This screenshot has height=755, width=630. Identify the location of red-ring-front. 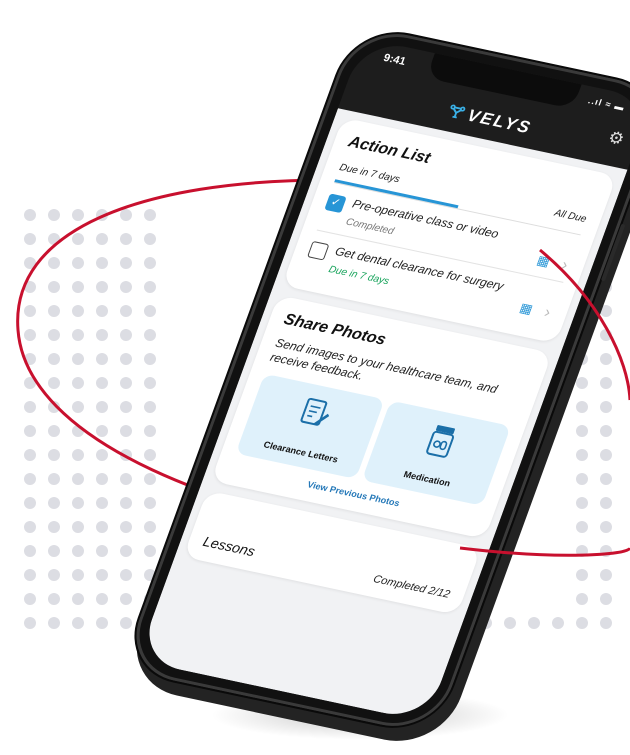
(544, 402).